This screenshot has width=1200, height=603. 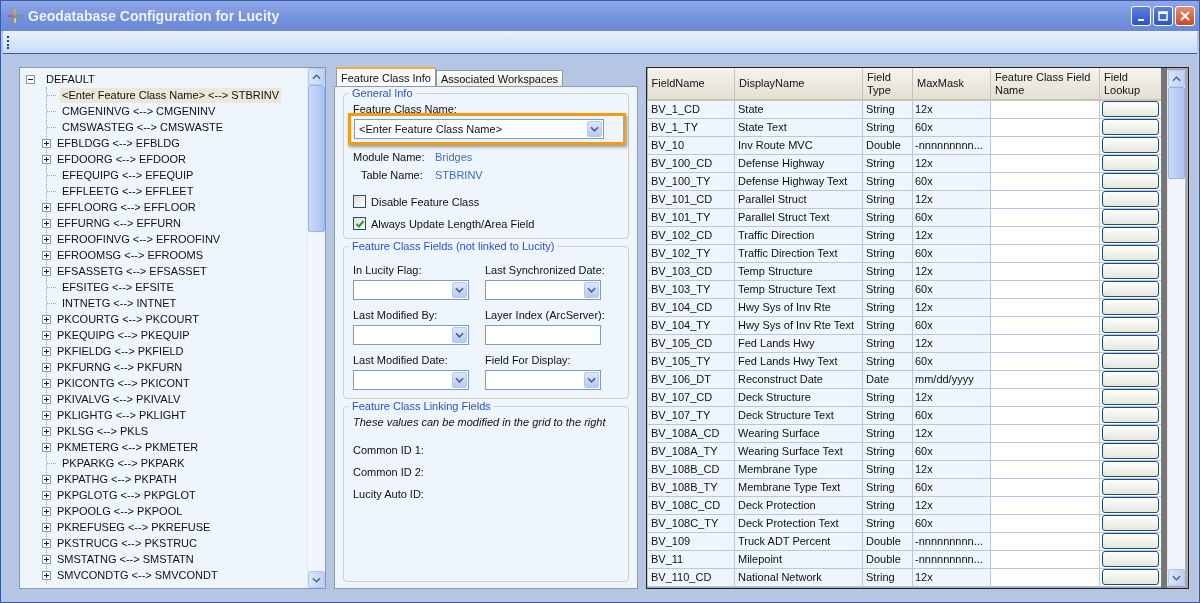 I want to click on tree-item: PKPARKG <--> PKPARK, so click(x=123, y=463).